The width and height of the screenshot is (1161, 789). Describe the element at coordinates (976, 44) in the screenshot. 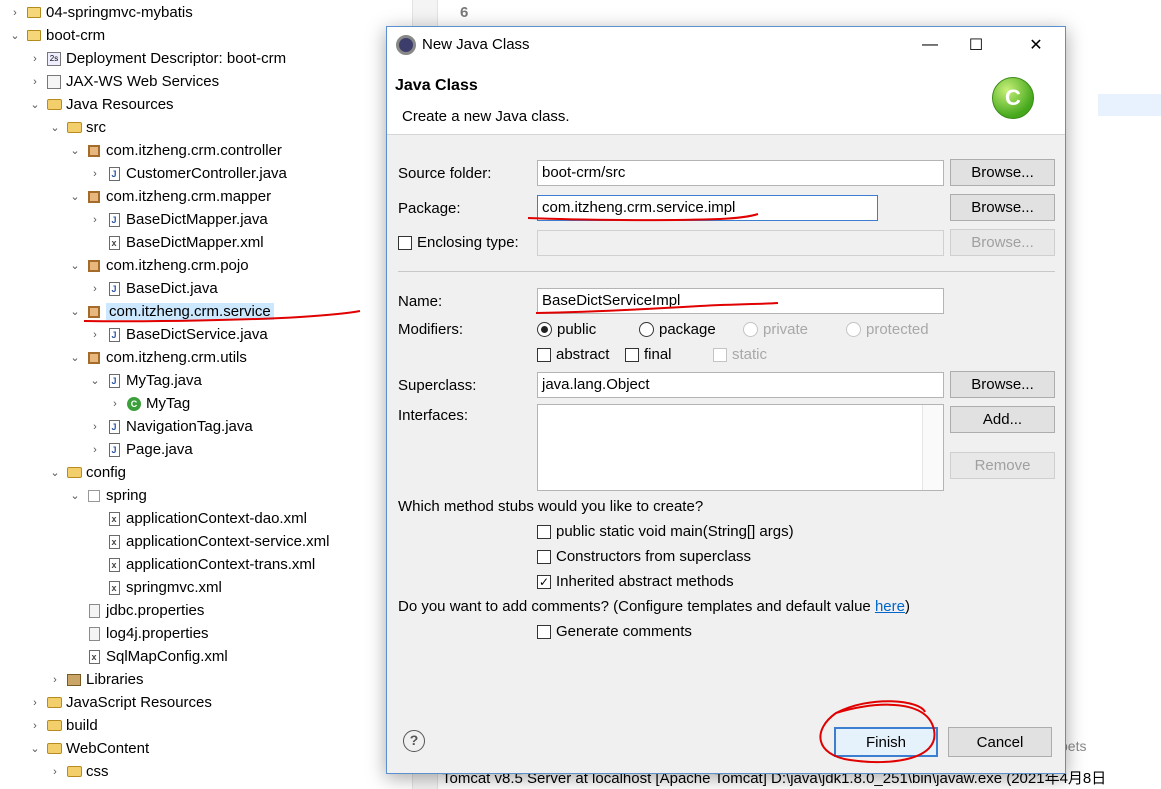

I see `maximize-icon: ☐` at that location.